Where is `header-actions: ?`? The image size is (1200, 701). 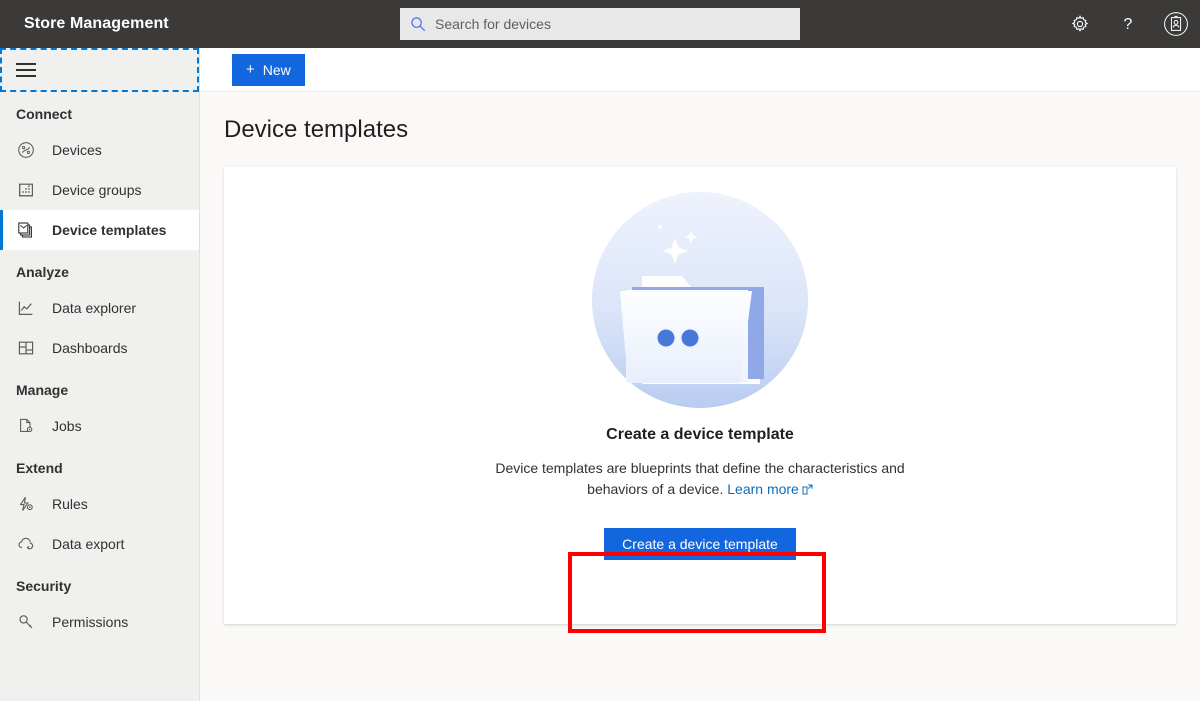 header-actions: ? is located at coordinates (1128, 24).